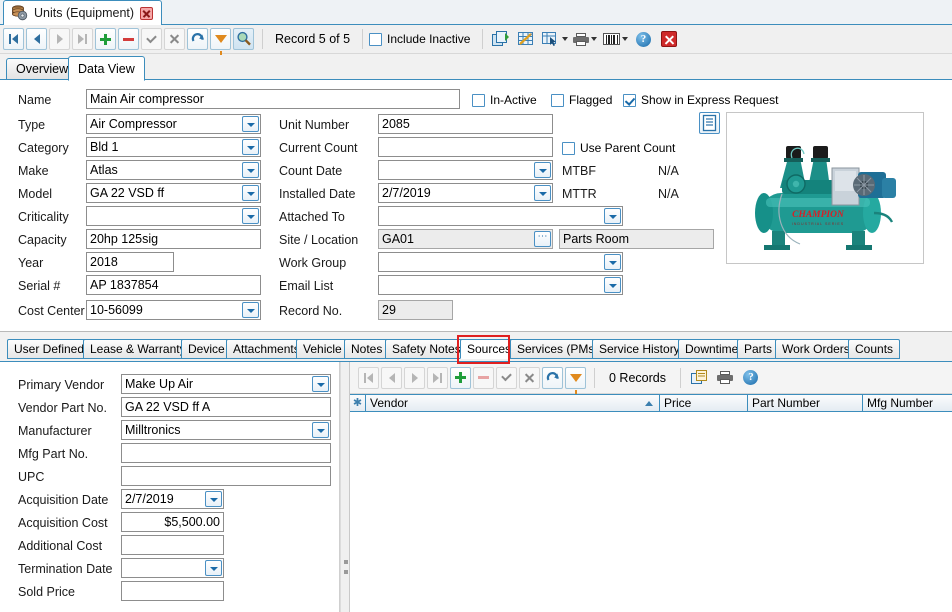  I want to click on field-additional-cost, so click(172, 545).